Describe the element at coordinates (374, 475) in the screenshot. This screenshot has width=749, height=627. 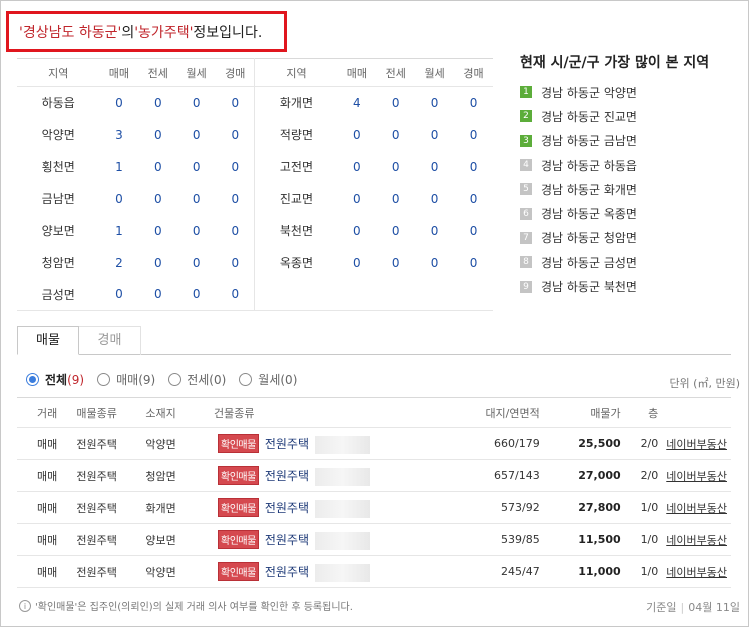
I see `listing-row: 매매 전원주택 청암면 확인매물 전원주택 657/143 27,000 2/0 네이버부동산` at that location.